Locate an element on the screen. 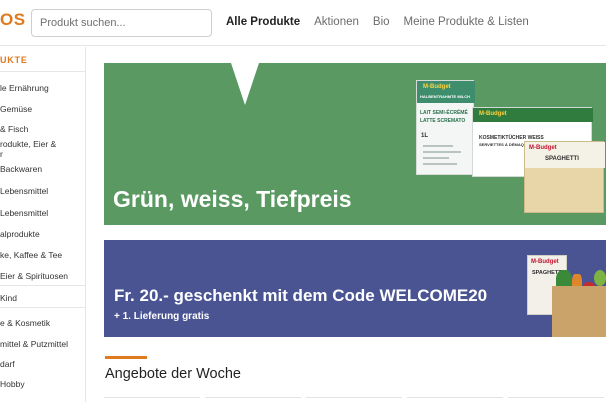 The height and width of the screenshot is (402, 606). sidebar-item-detergents-cleaning: mittel & Putzmittel is located at coordinates (34, 344).